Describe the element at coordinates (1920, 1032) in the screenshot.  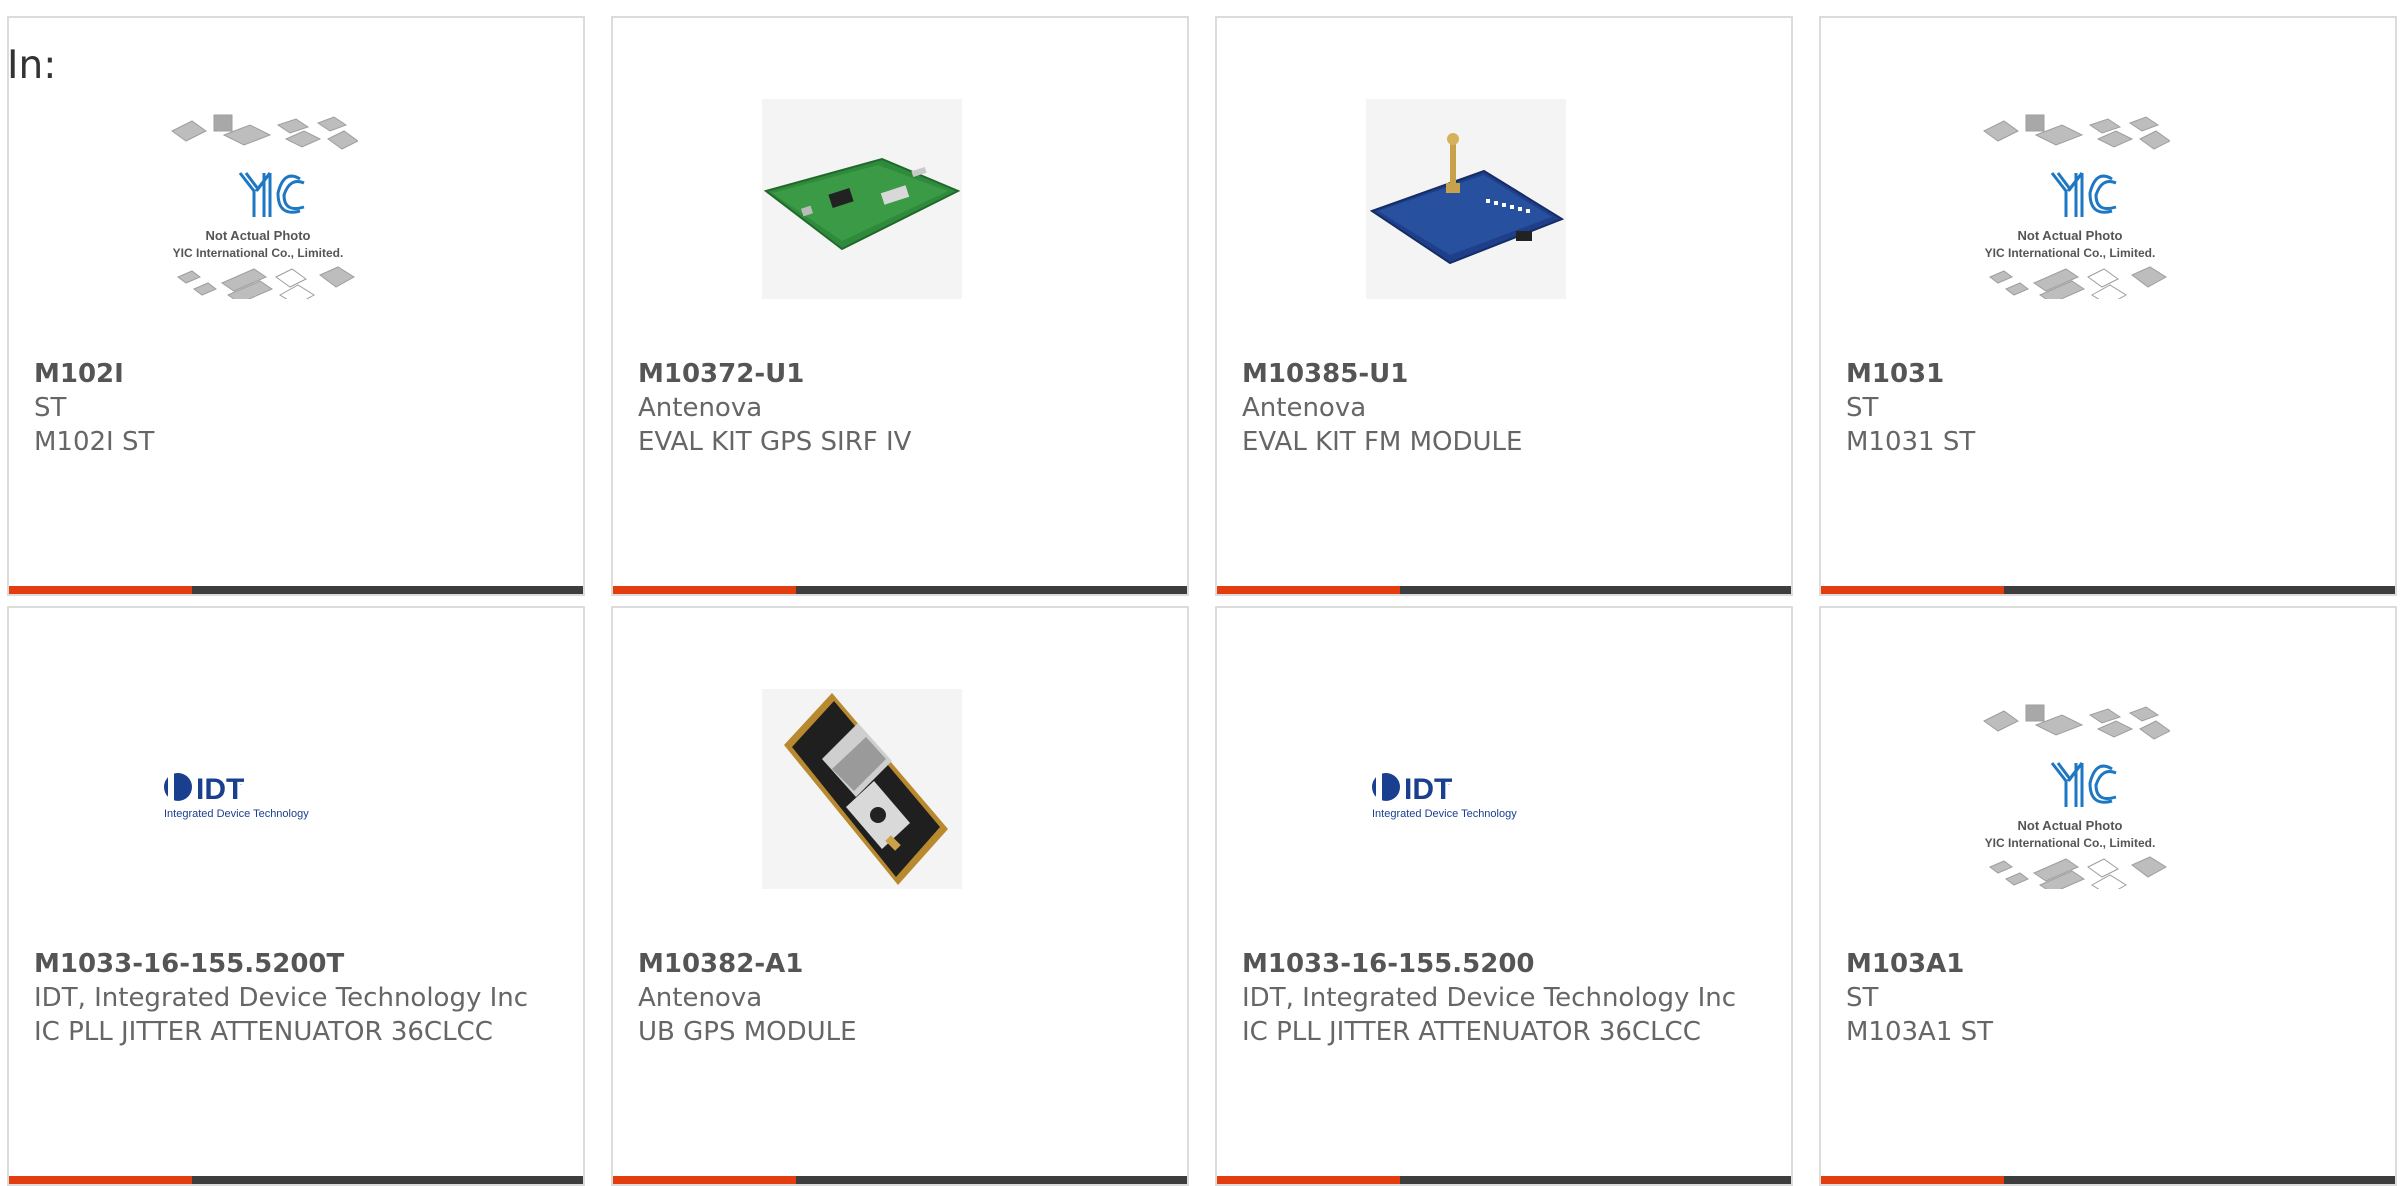
I see `description: M103A1 ST` at that location.